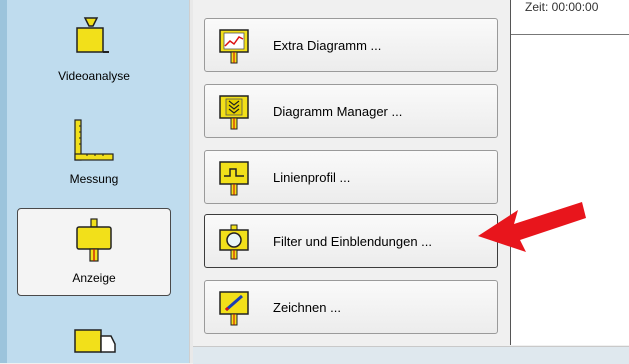 This screenshot has width=629, height=364. I want to click on filter-lens-icon, so click(234, 243).